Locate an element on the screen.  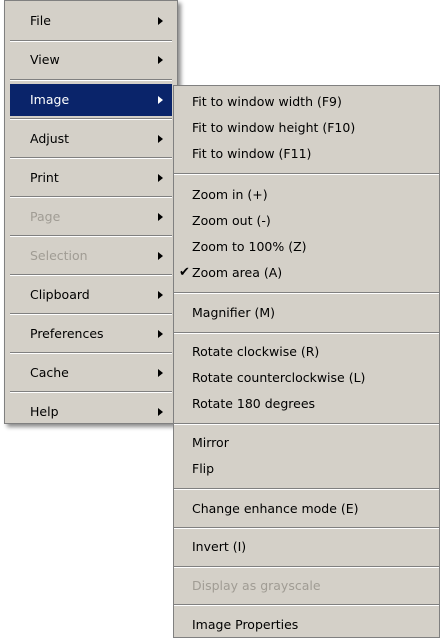
menu-item-help: Help is located at coordinates (91, 412).